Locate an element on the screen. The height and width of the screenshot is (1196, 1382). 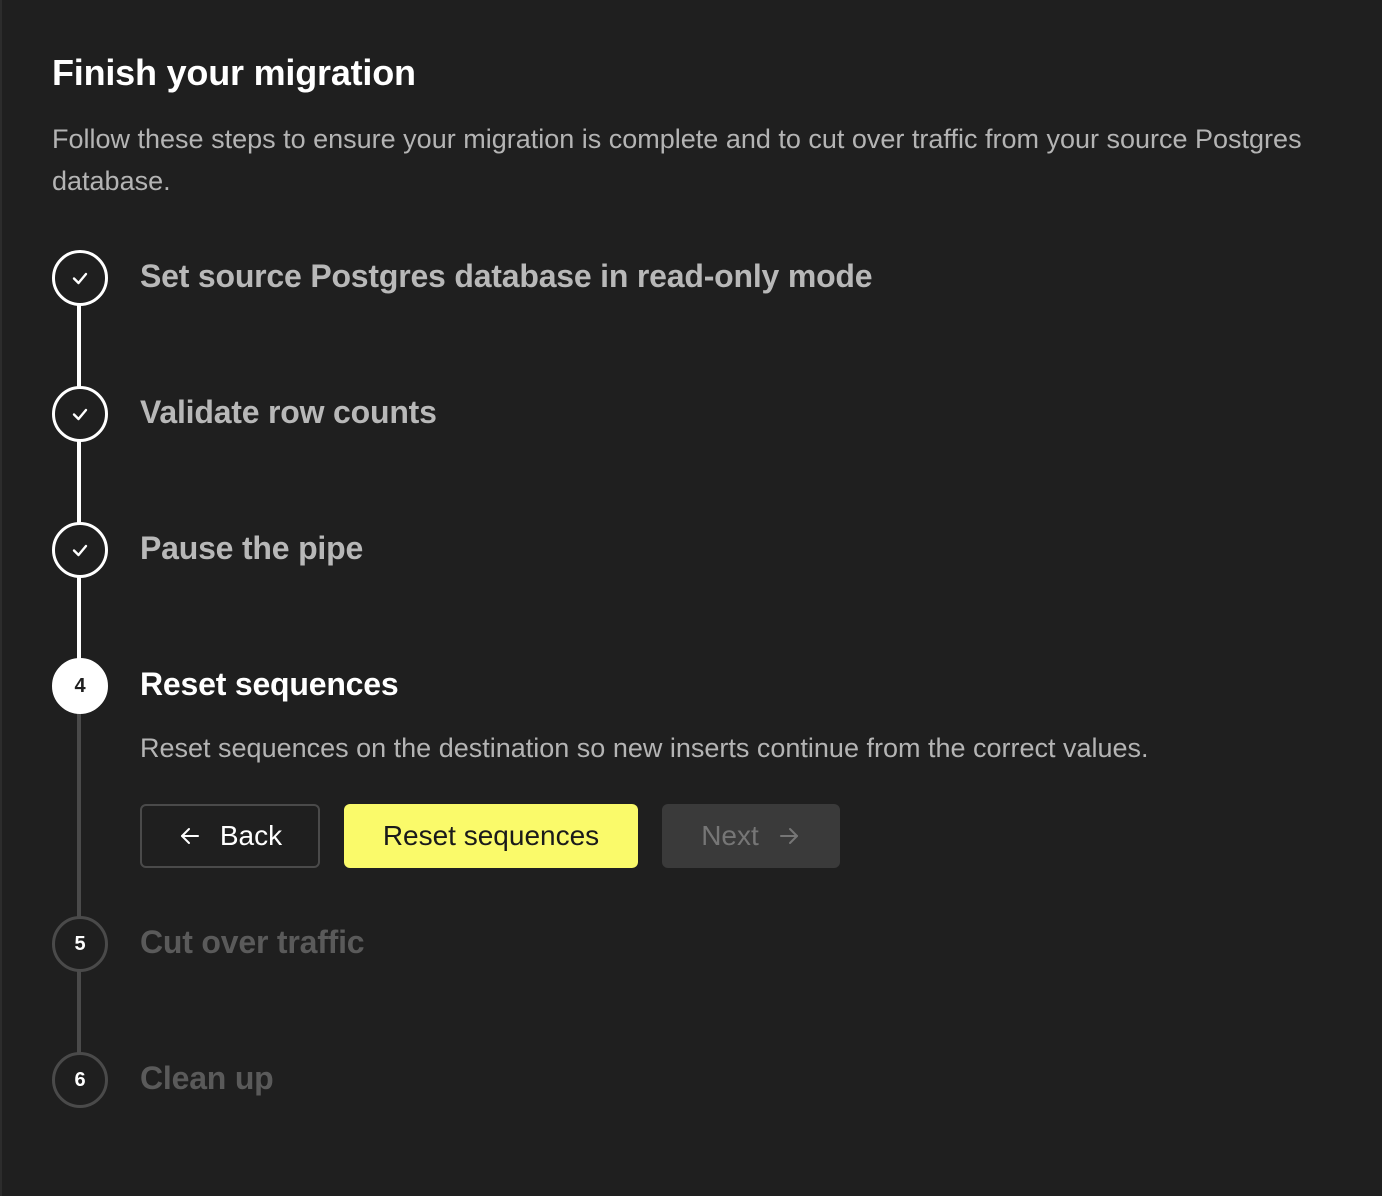
step-4-indicator: 4 is located at coordinates (80, 686).